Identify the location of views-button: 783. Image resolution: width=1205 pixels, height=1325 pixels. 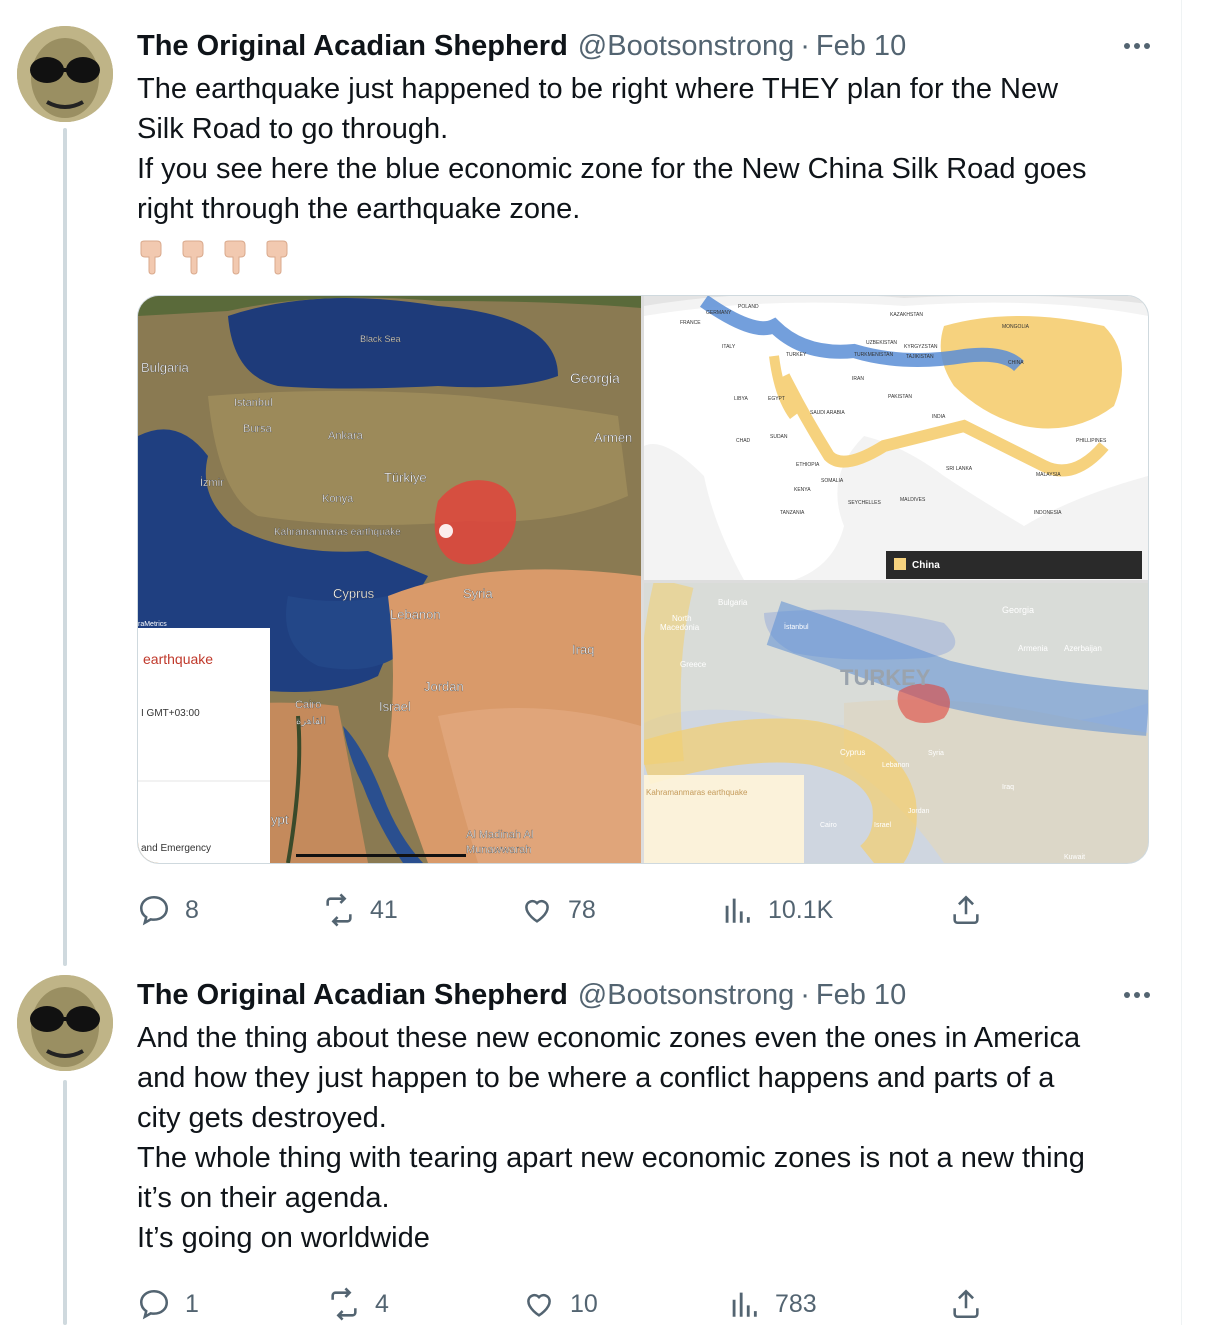
(772, 1304).